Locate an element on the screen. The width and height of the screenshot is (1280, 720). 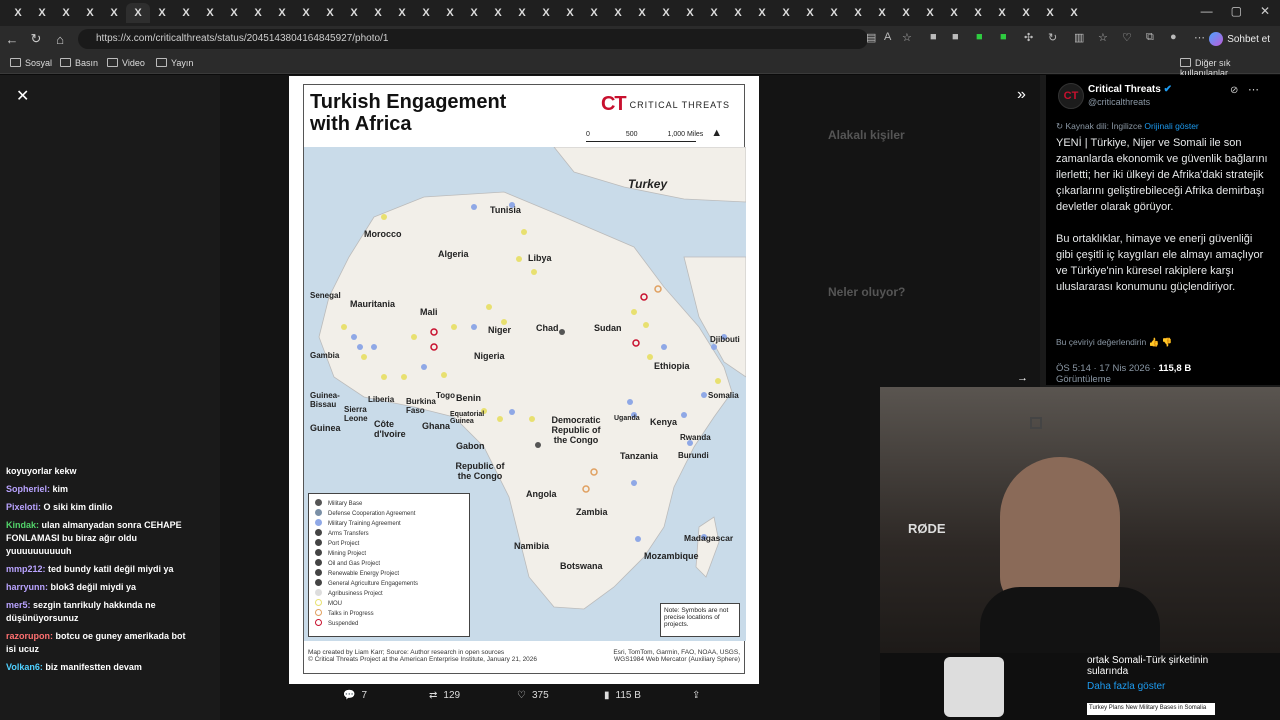
show-original-link: Orijinali göster is located at coordinates (1171, 126).